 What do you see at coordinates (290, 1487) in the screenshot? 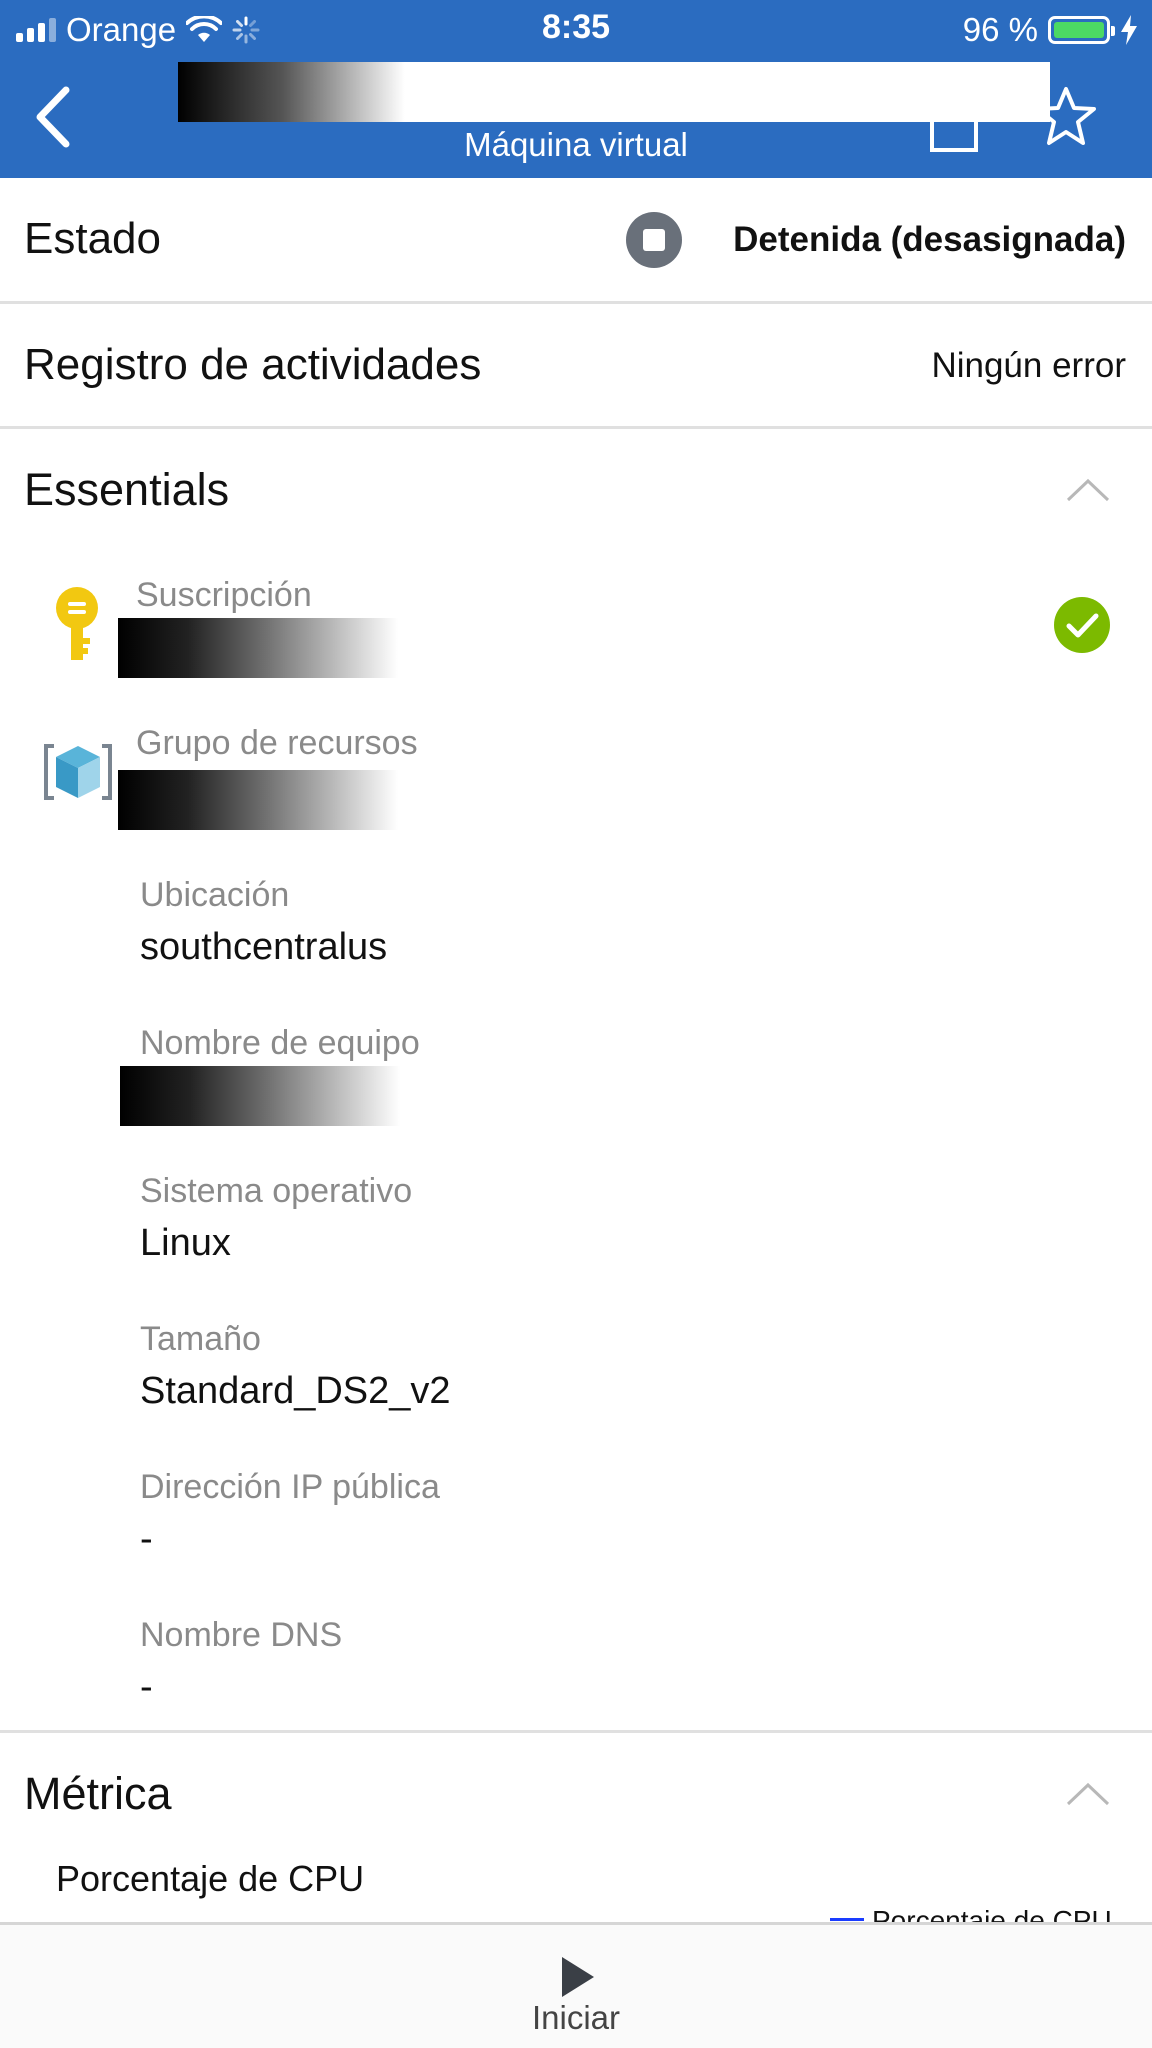
I see `ip-label: Dirección IP pública` at bounding box center [290, 1487].